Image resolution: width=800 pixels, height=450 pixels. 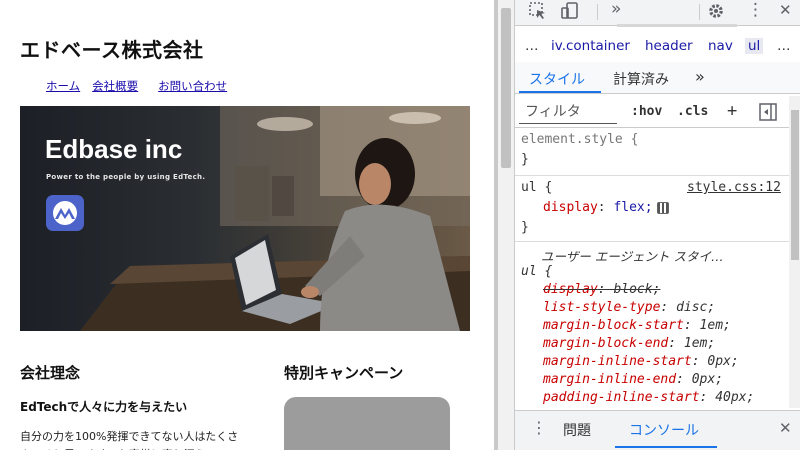 What do you see at coordinates (539, 428) in the screenshot?
I see `drawer-menu-icon: ⋮` at bounding box center [539, 428].